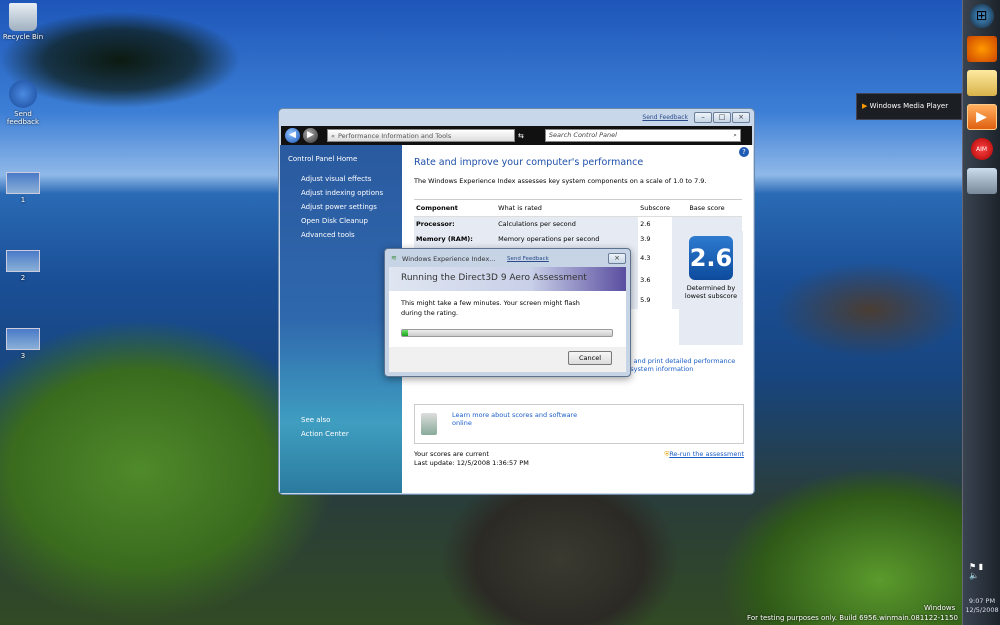 The width and height of the screenshot is (1000, 625). What do you see at coordinates (23, 356) in the screenshot?
I see `icon-label: 3` at bounding box center [23, 356].